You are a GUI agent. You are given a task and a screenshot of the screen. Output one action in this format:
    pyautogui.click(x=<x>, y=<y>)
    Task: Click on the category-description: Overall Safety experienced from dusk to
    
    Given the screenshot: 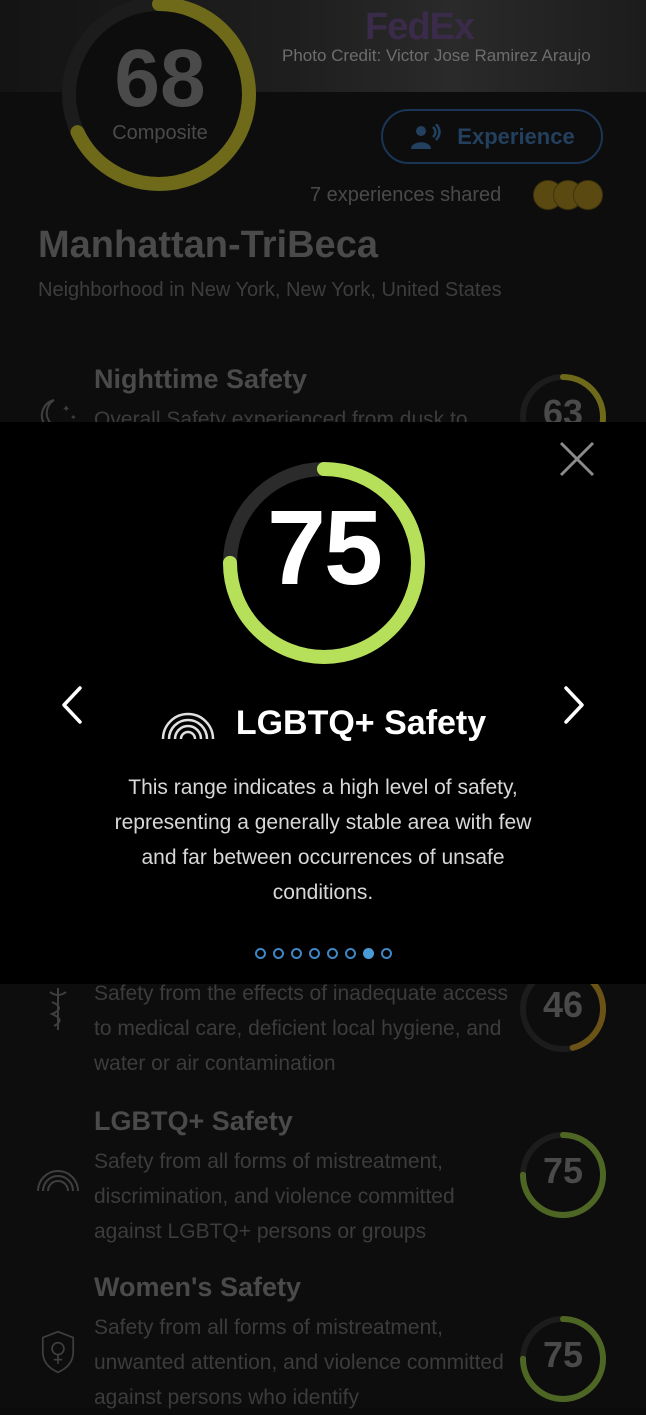 What is the action you would take?
    pyautogui.click(x=281, y=415)
    